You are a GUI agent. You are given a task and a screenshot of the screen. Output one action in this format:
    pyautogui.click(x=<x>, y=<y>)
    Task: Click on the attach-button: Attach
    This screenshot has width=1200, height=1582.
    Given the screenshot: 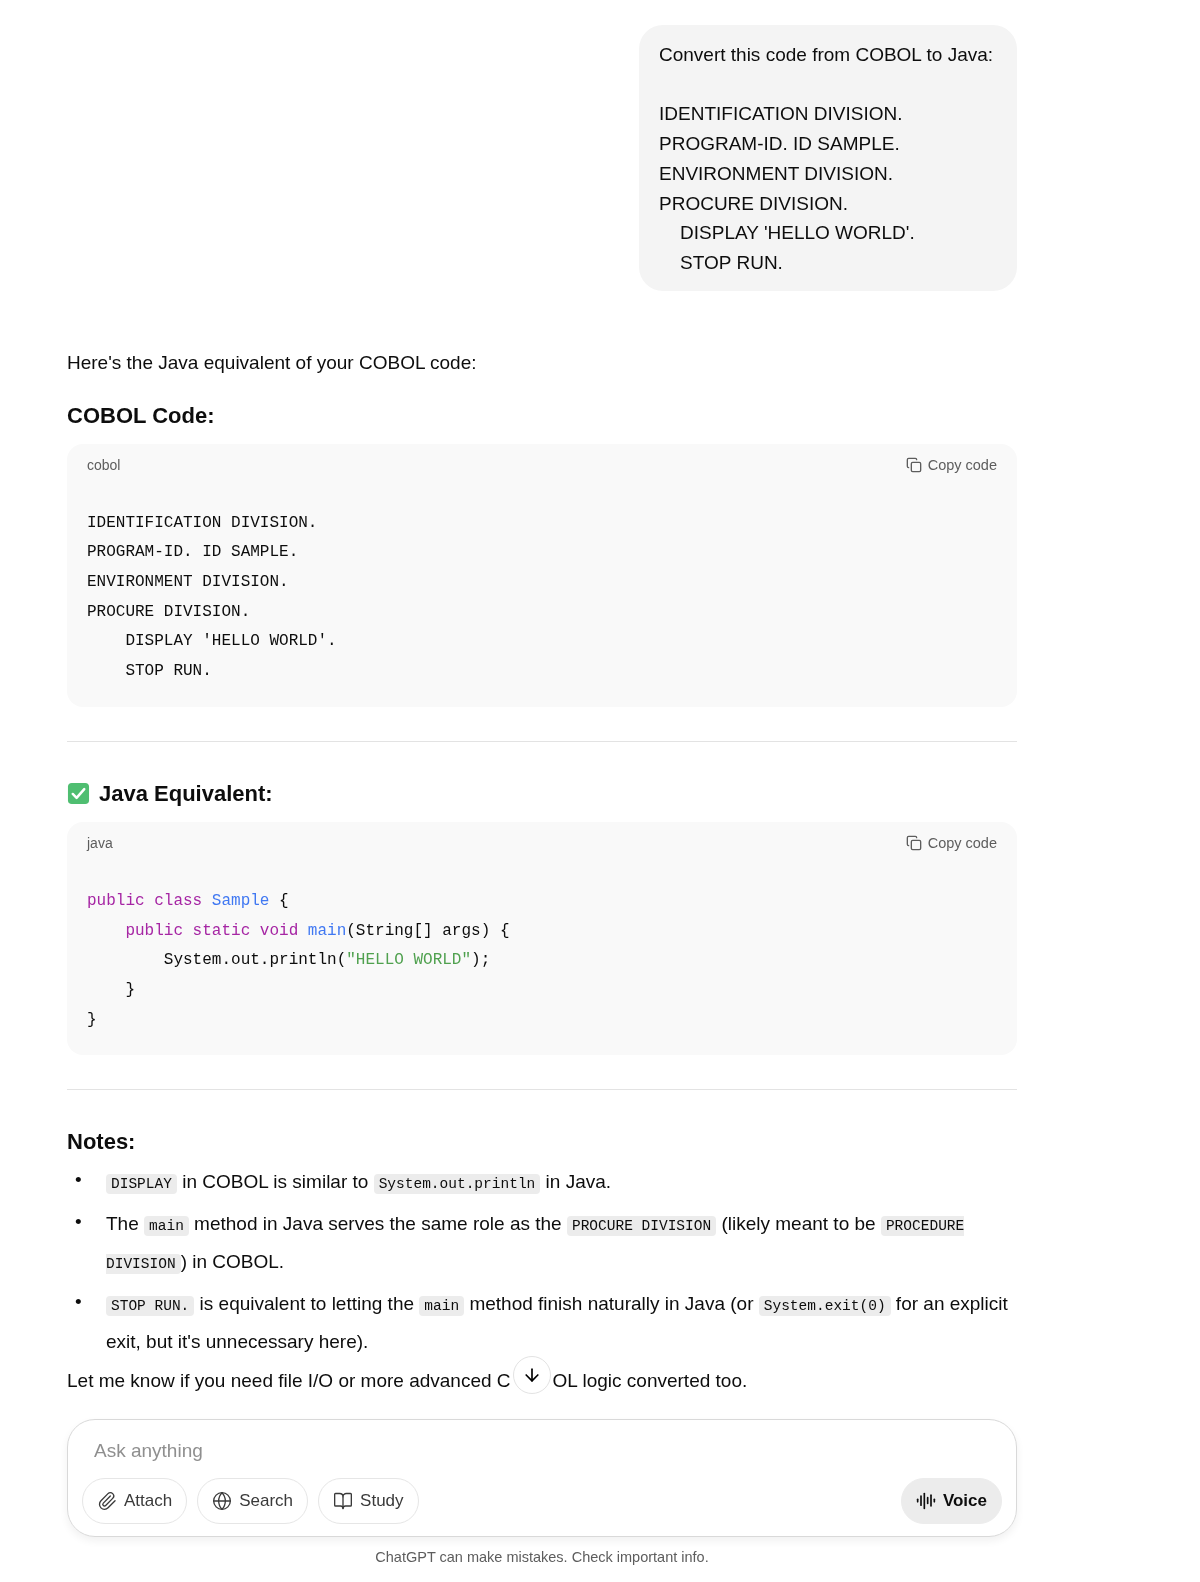 What is the action you would take?
    pyautogui.click(x=135, y=1501)
    